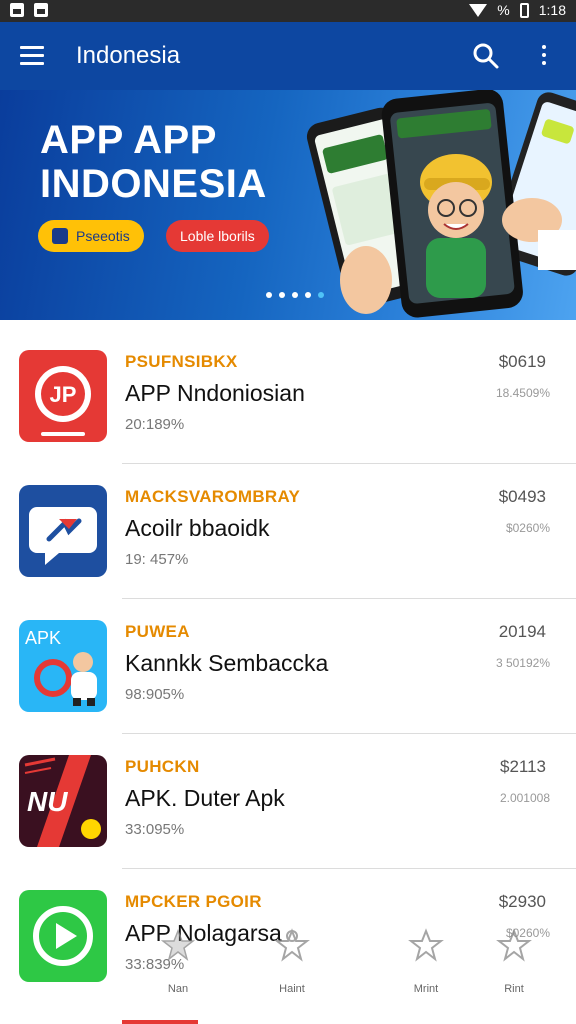 This screenshot has height=1024, width=576. Describe the element at coordinates (522, 766) in the screenshot. I see `app-price: $2113` at that location.